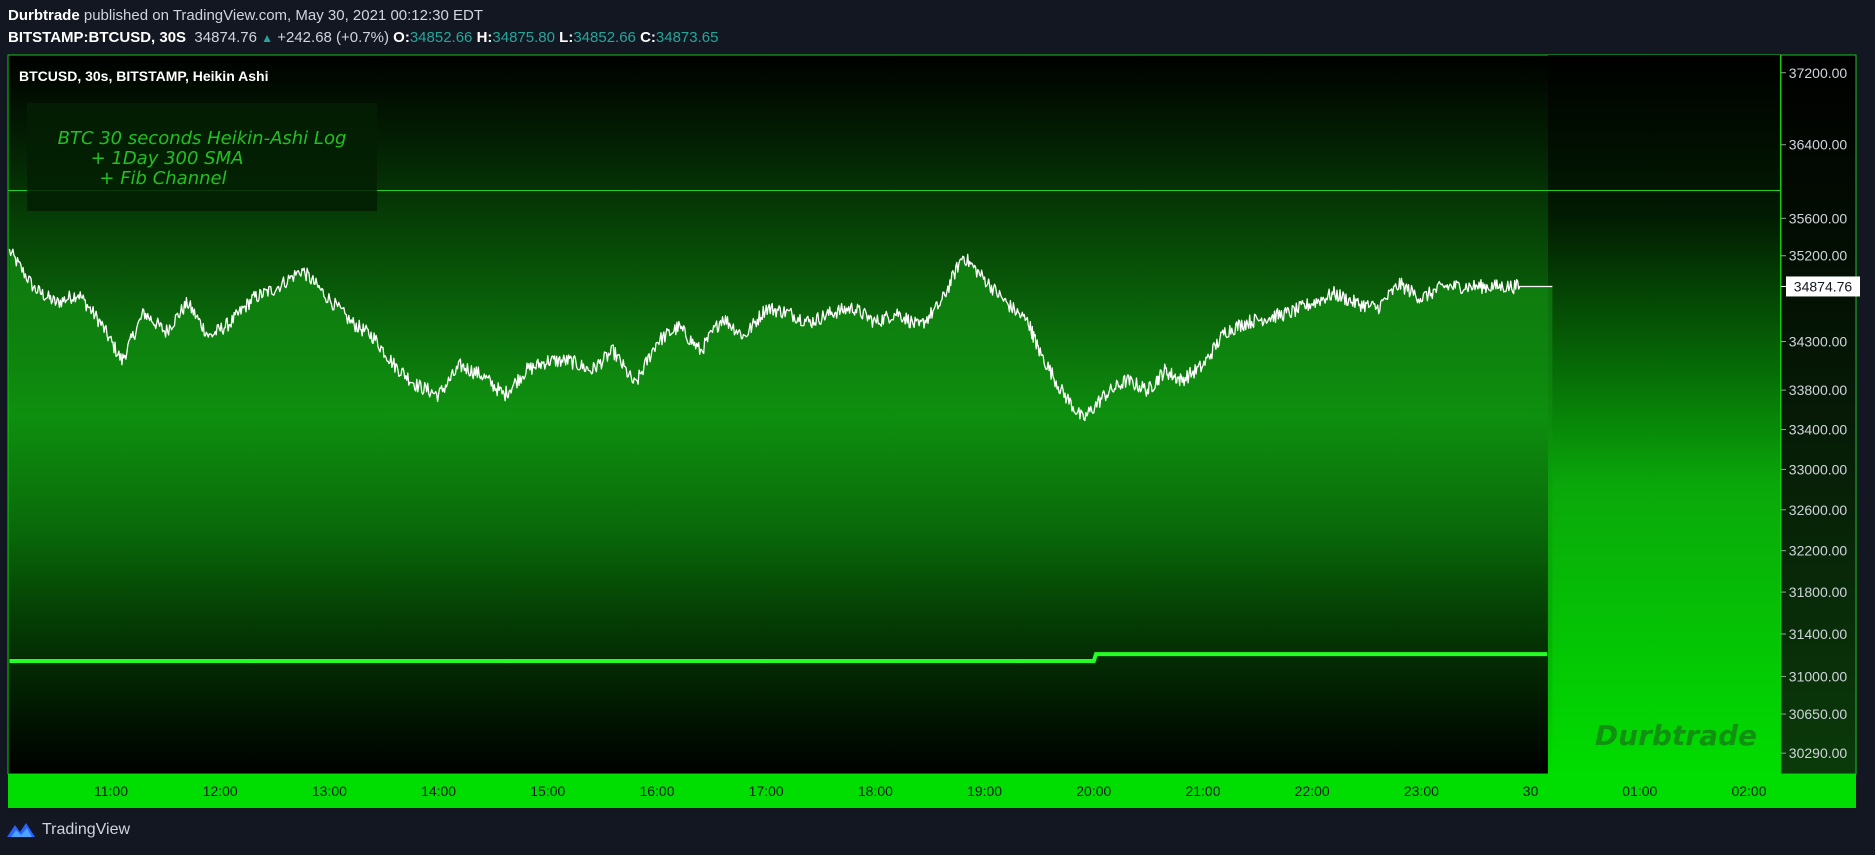 The image size is (1875, 855). What do you see at coordinates (202, 138) in the screenshot?
I see `annotation-line-1: BTC 30 seconds Heikin-Ashi Log` at bounding box center [202, 138].